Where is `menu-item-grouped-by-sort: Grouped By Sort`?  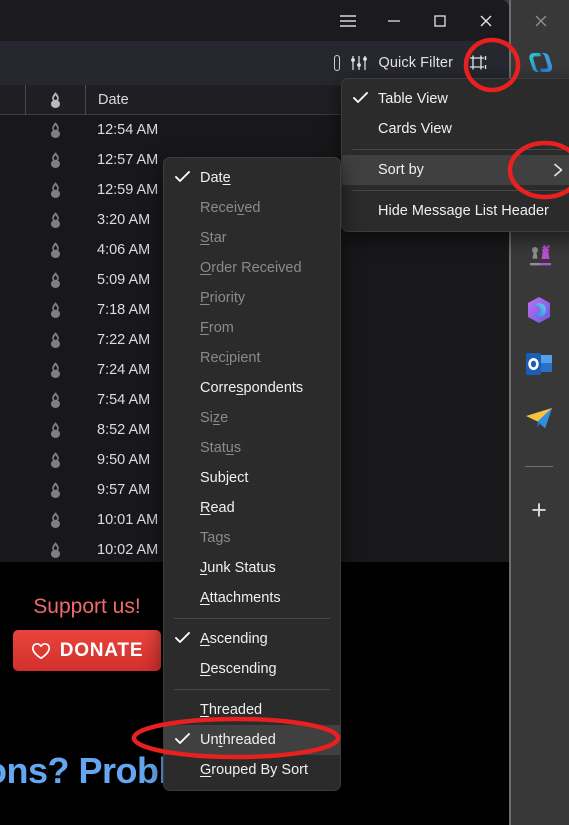
menu-item-grouped-by-sort: Grouped By Sort is located at coordinates (252, 770).